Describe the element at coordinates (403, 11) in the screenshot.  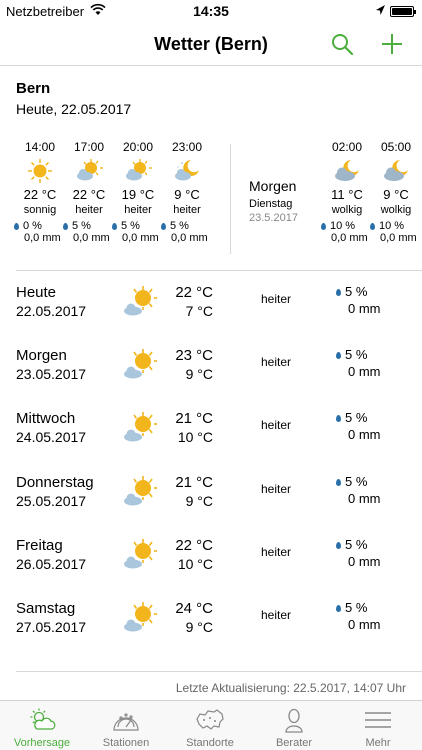
I see `battery-icon` at that location.